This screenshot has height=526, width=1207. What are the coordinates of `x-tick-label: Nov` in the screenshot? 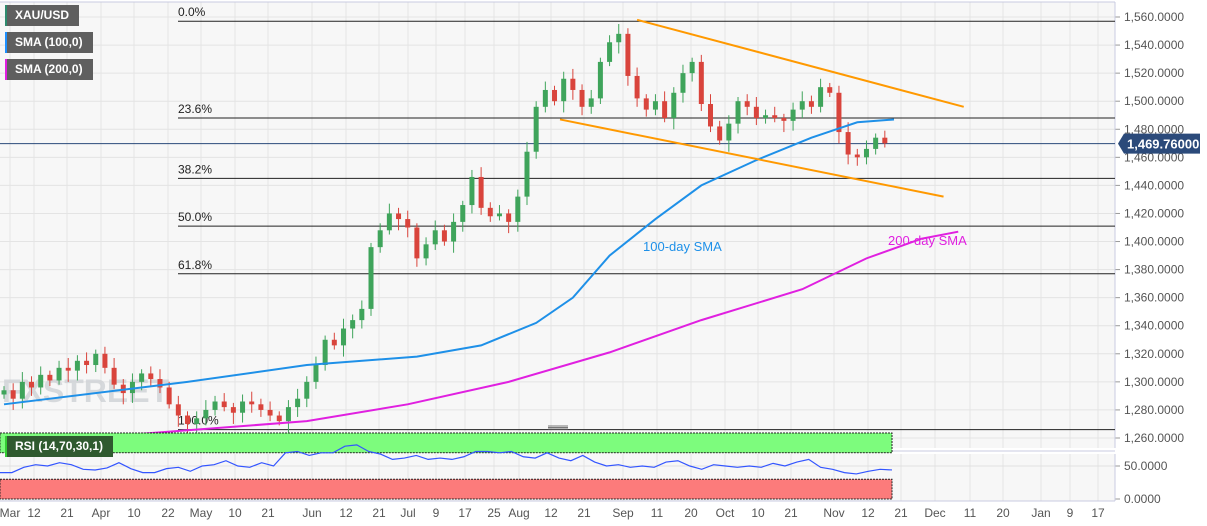 It's located at (833, 513).